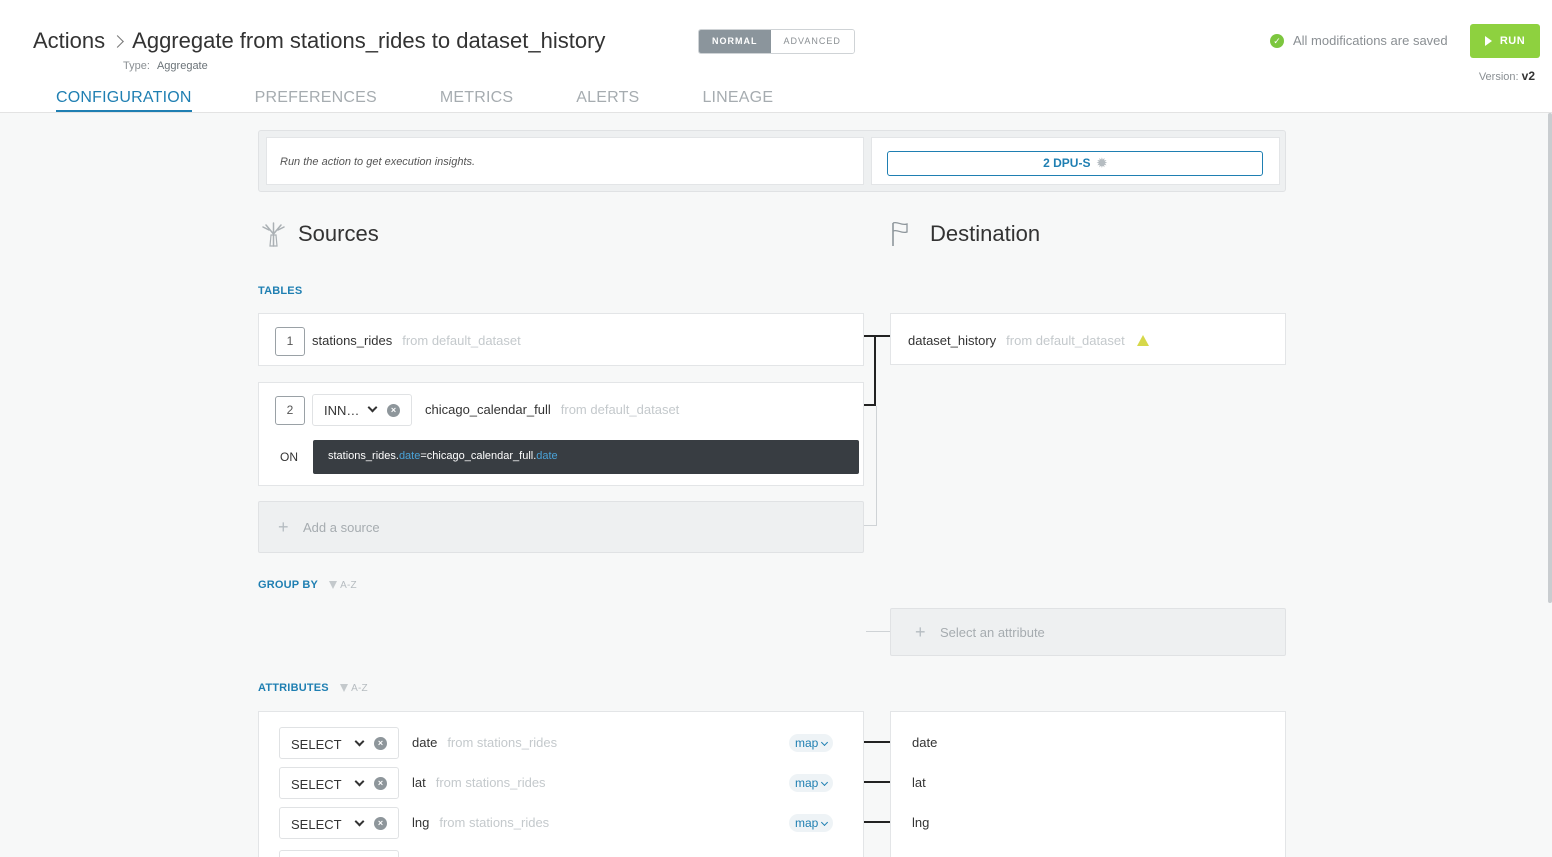 The width and height of the screenshot is (1552, 857). What do you see at coordinates (812, 41) in the screenshot?
I see `mode-advanced-button: ADVANCED` at bounding box center [812, 41].